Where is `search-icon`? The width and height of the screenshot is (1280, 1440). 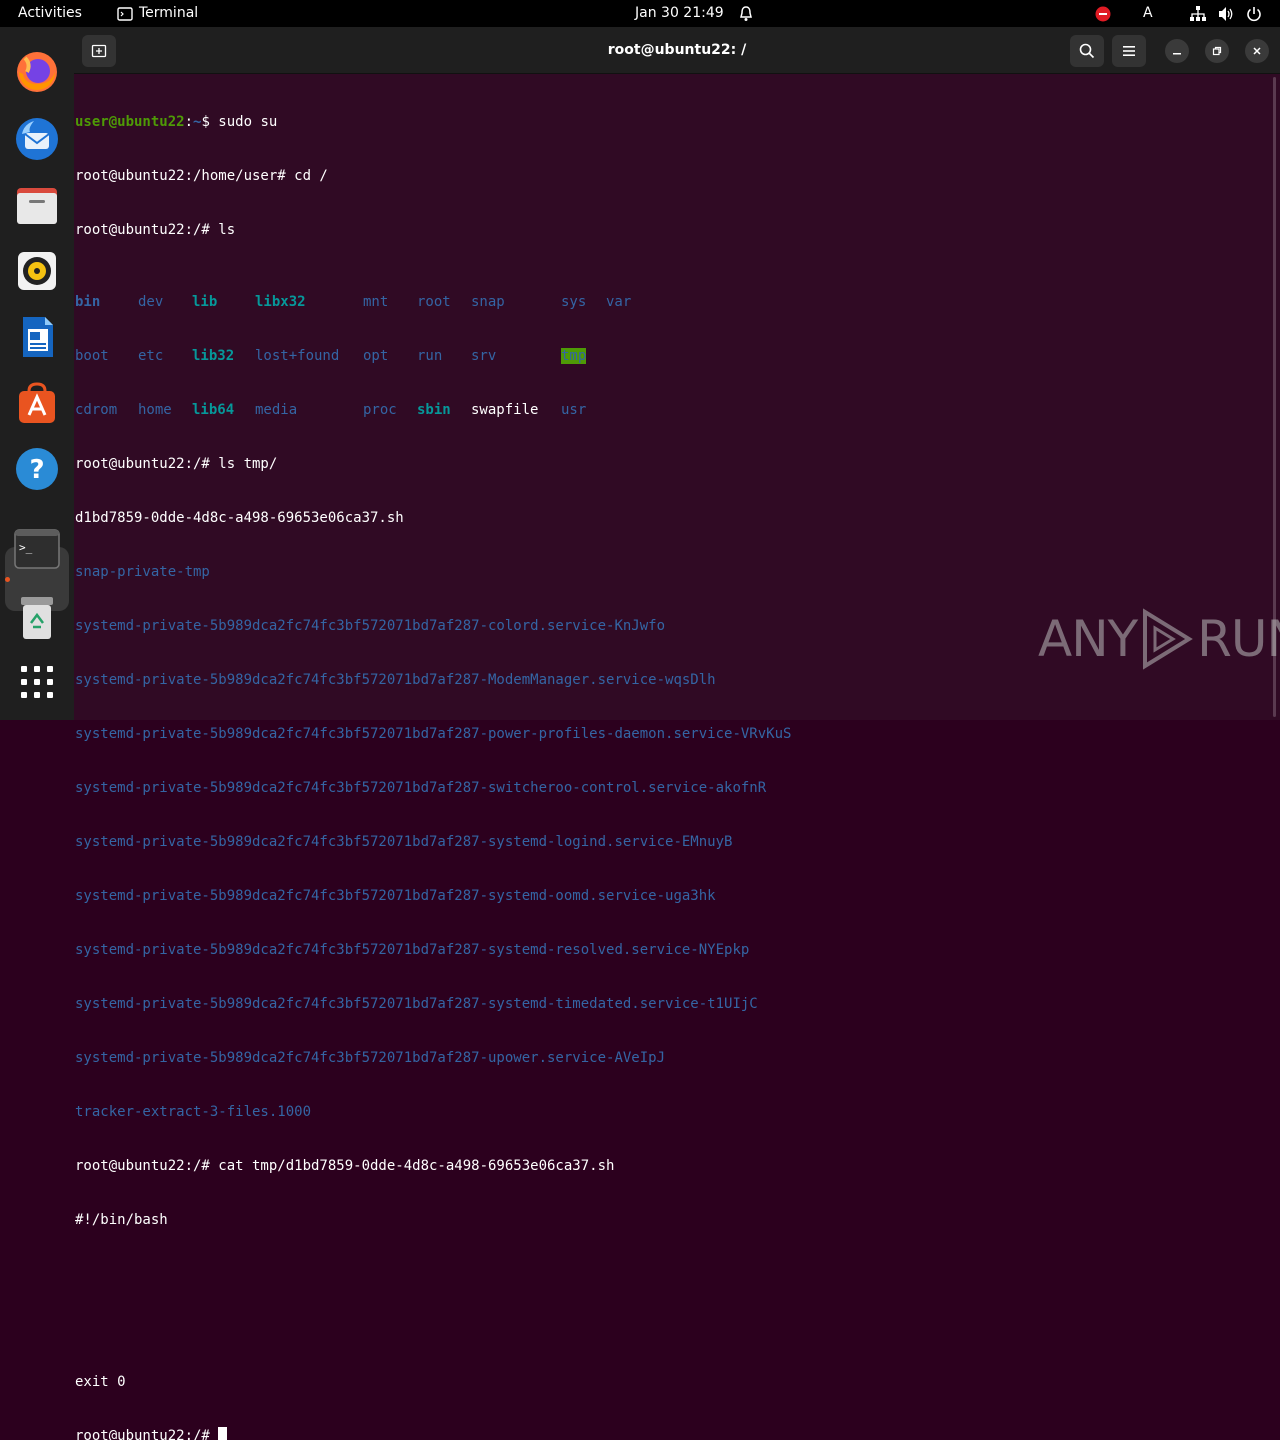
search-icon is located at coordinates (1087, 51).